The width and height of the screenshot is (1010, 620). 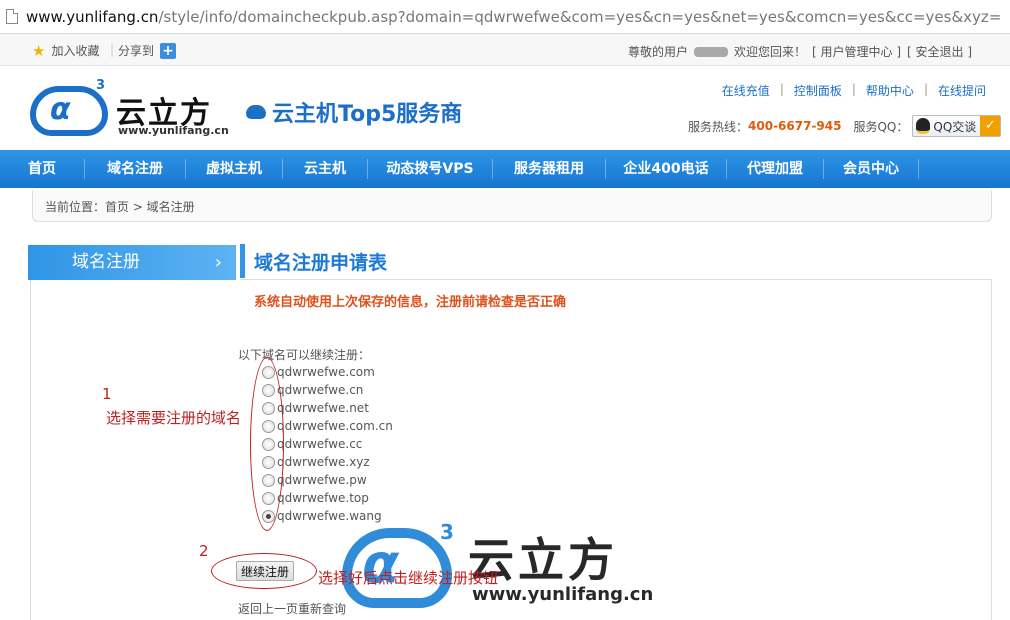 What do you see at coordinates (218, 262) in the screenshot?
I see `chevron-right-icon: ›` at bounding box center [218, 262].